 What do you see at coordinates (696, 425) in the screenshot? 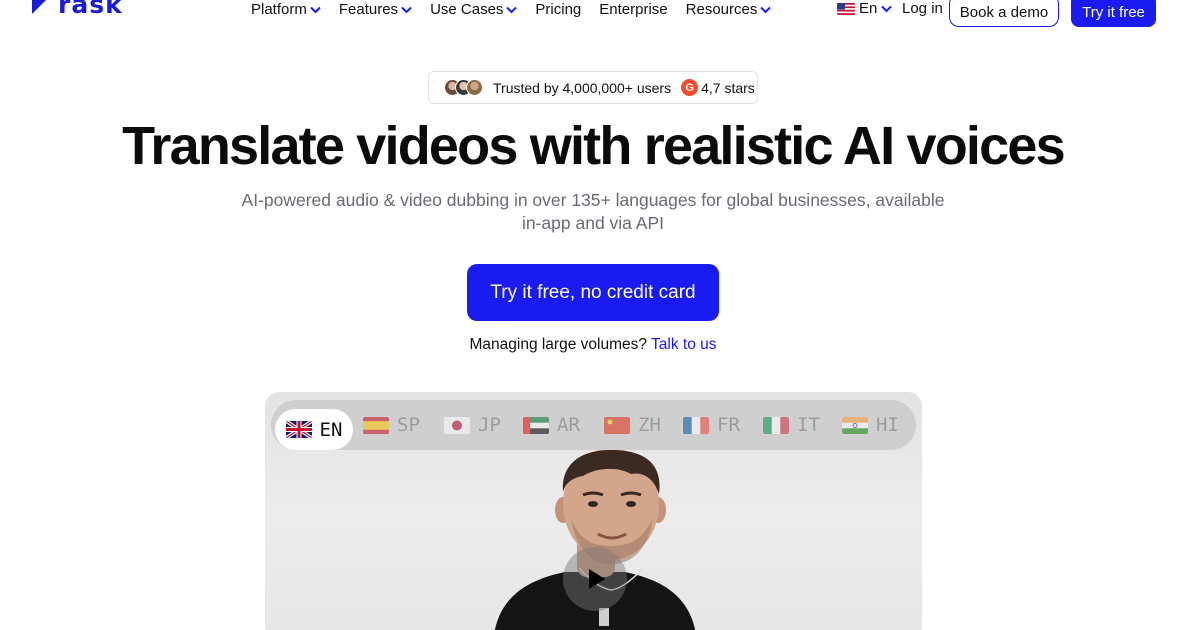
I see `france-flag-icon` at bounding box center [696, 425].